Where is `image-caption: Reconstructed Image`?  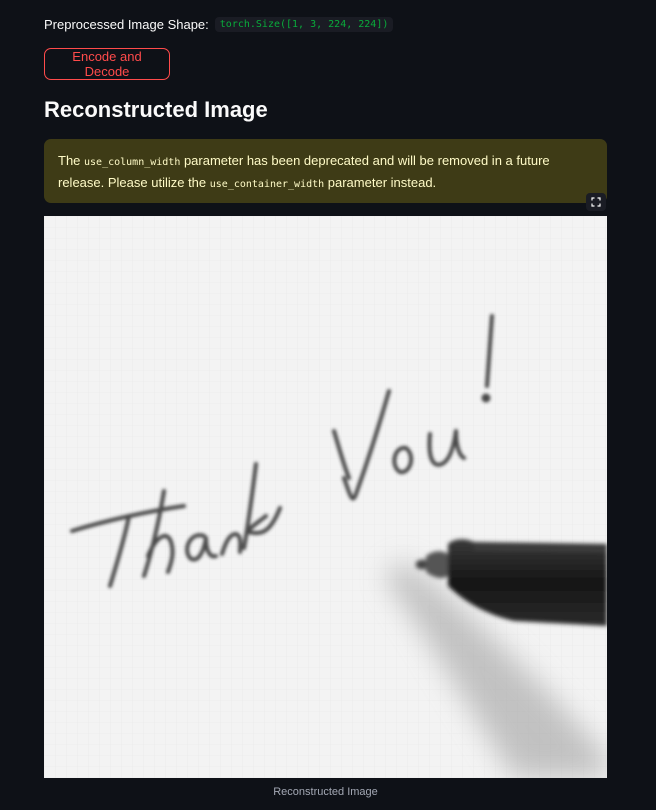 image-caption: Reconstructed Image is located at coordinates (325, 792).